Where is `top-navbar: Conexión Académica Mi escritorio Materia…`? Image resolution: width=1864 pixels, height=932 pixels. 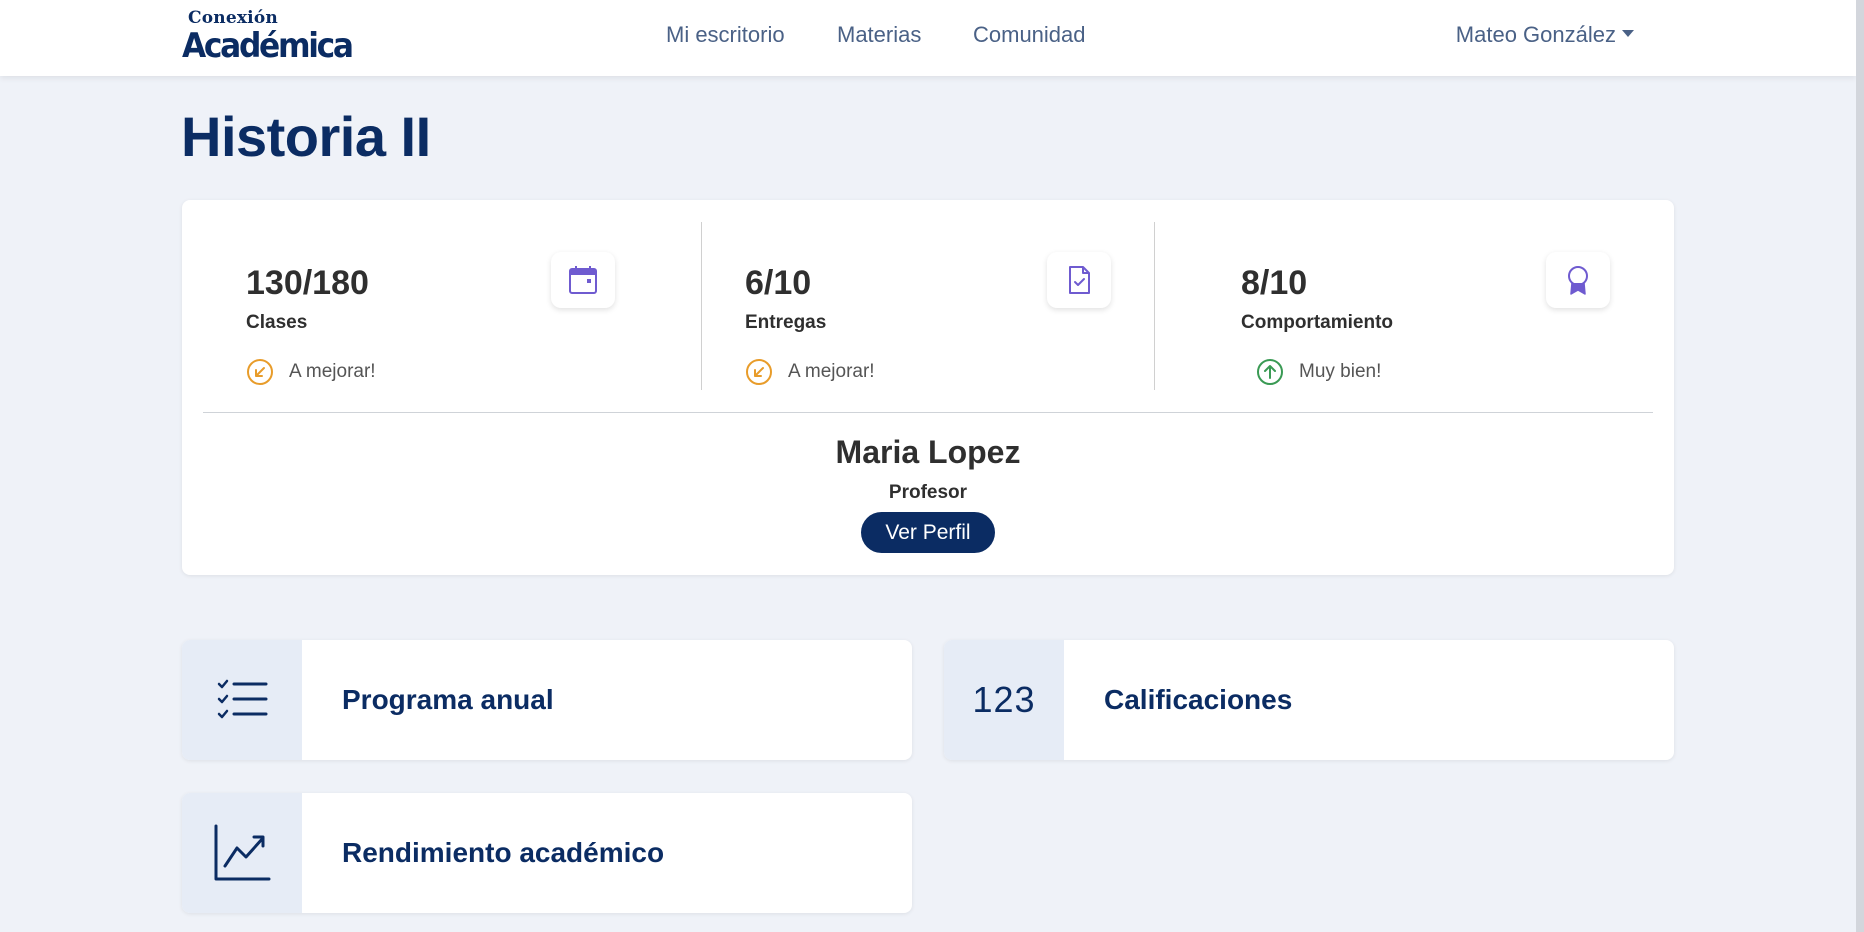 top-navbar: Conexión Académica Mi escritorio Materia… is located at coordinates (928, 38).